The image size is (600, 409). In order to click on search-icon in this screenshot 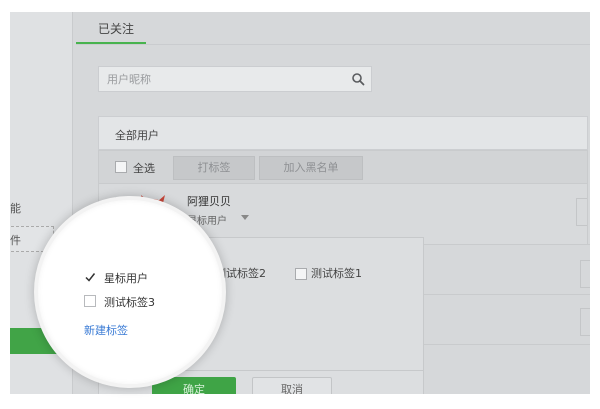, I will do `click(358, 79)`.